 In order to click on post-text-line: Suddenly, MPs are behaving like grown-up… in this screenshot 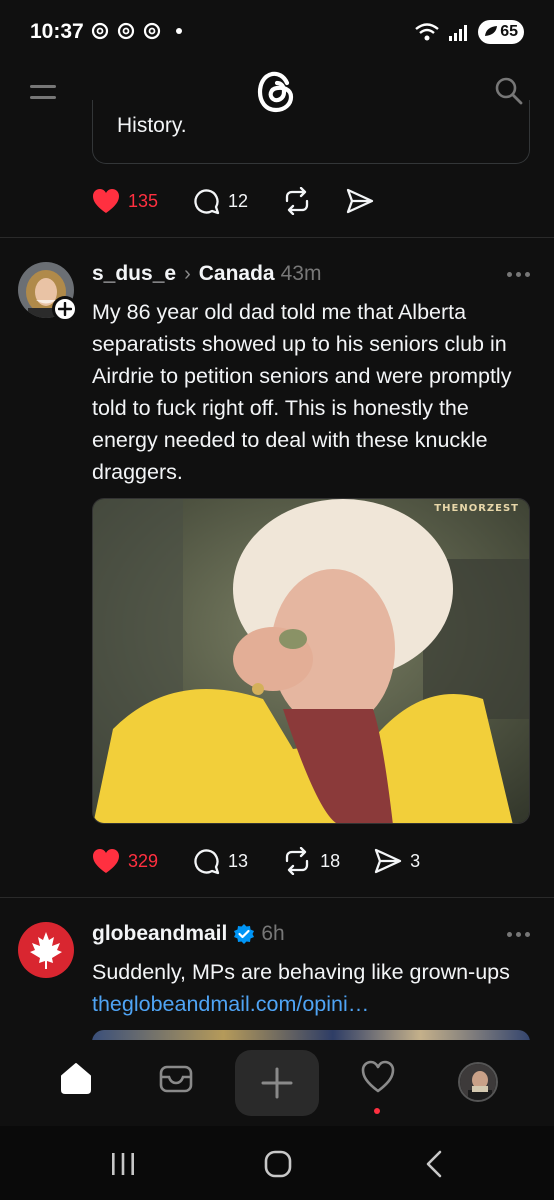, I will do `click(301, 972)`.